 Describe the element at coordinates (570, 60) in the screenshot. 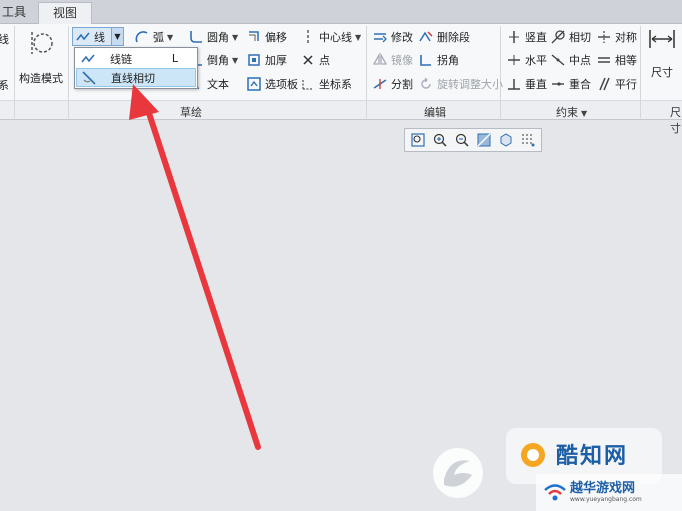

I see `midpoint-constraint-button: 中点` at that location.